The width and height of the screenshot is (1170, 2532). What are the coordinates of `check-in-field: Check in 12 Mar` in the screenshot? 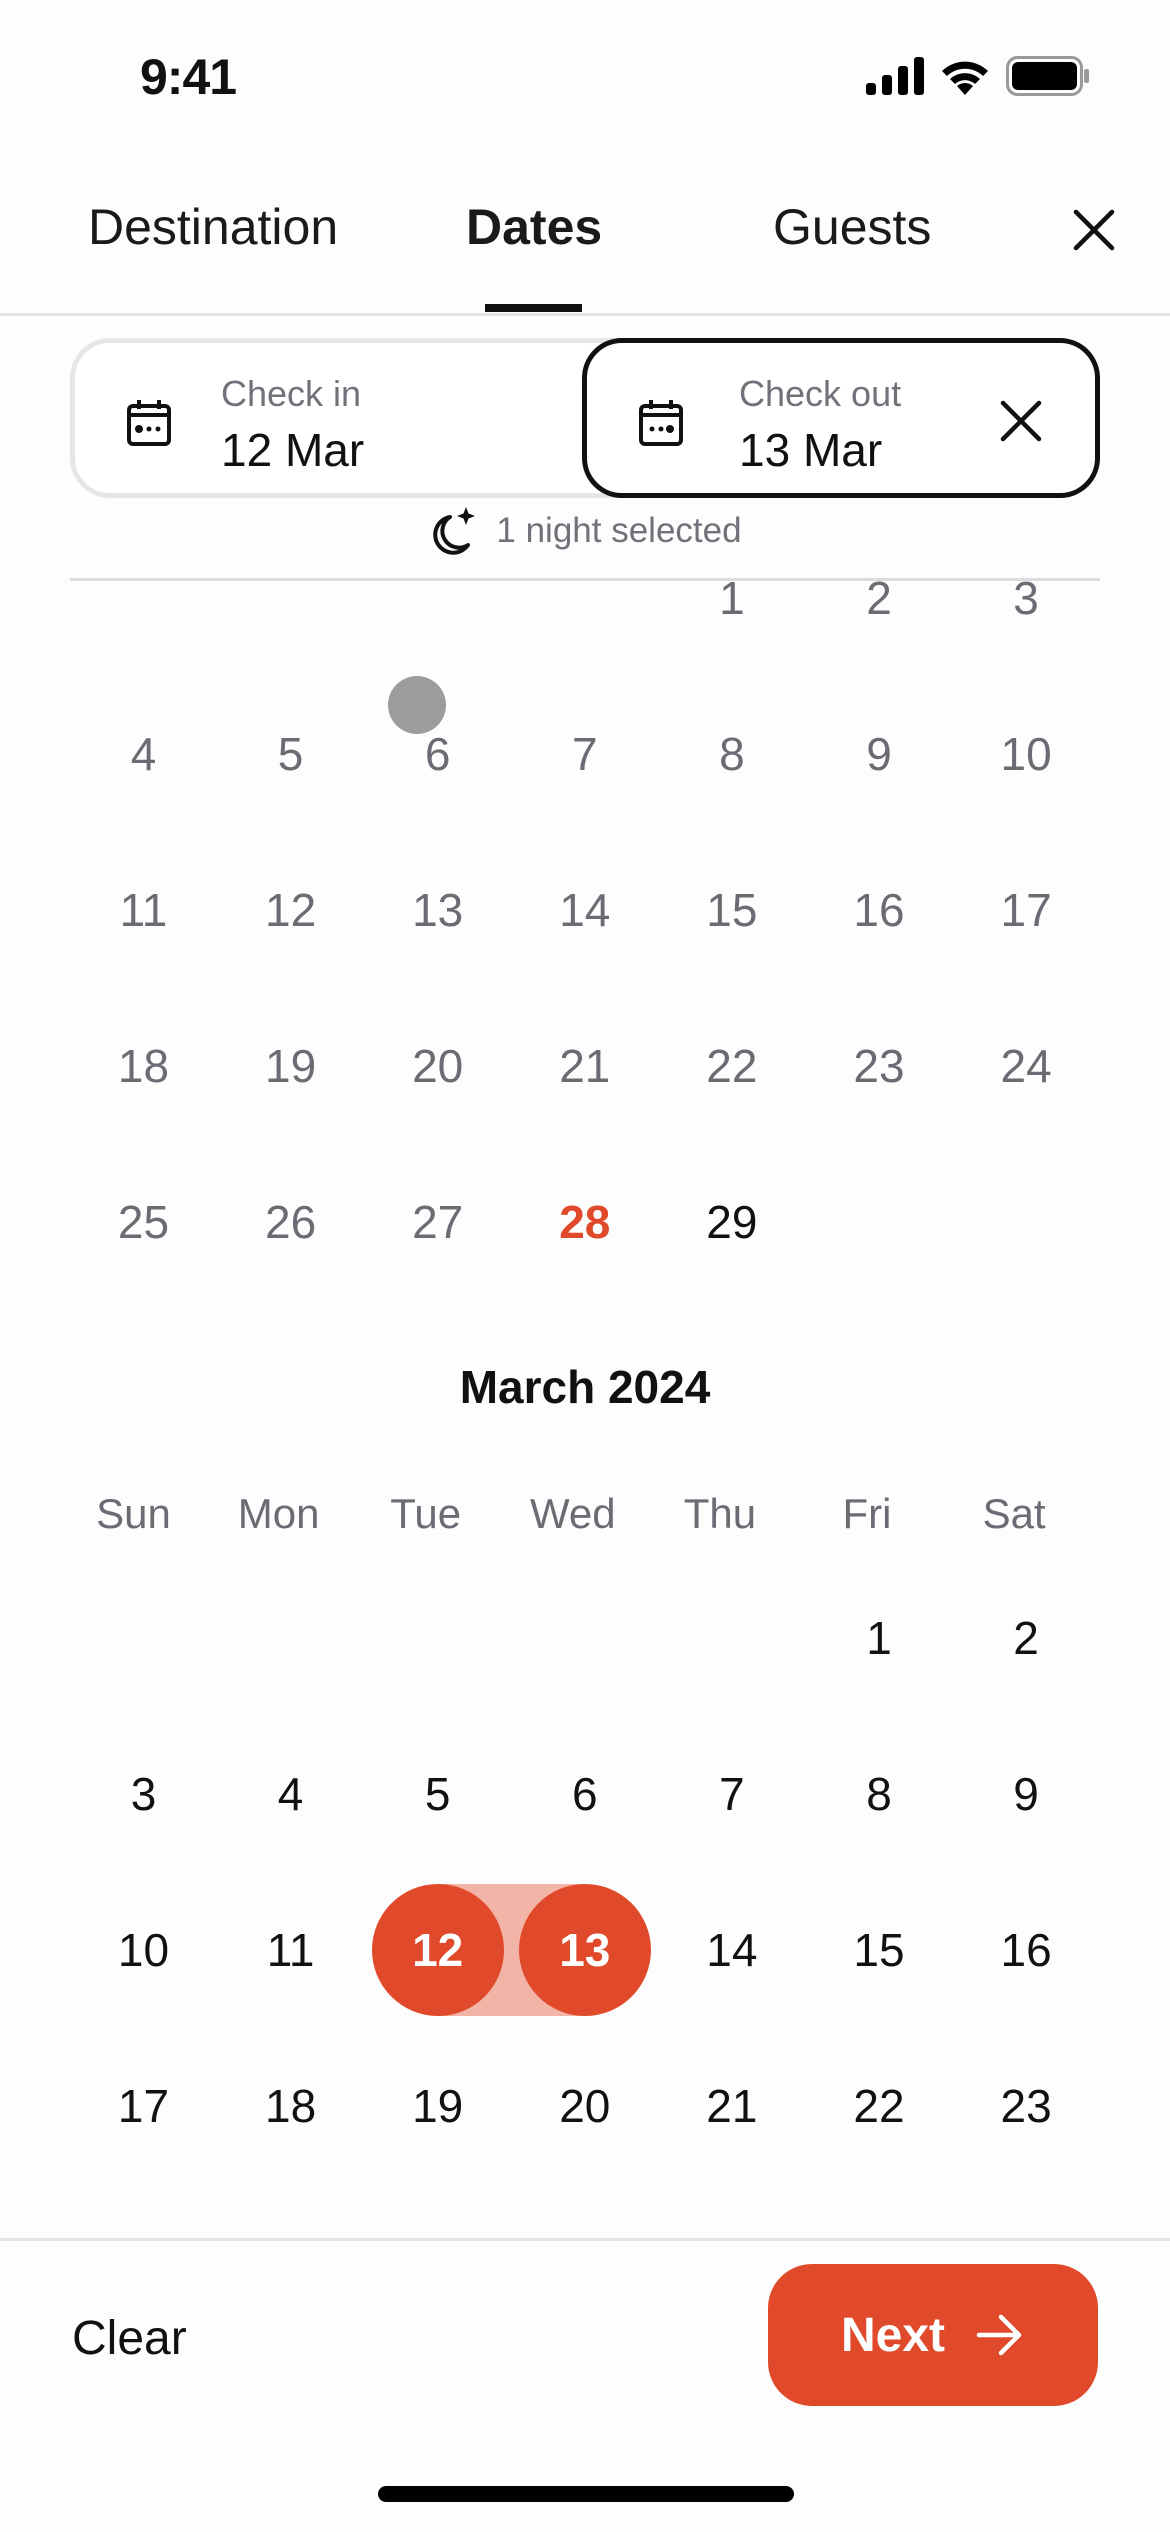 It's located at (370, 418).